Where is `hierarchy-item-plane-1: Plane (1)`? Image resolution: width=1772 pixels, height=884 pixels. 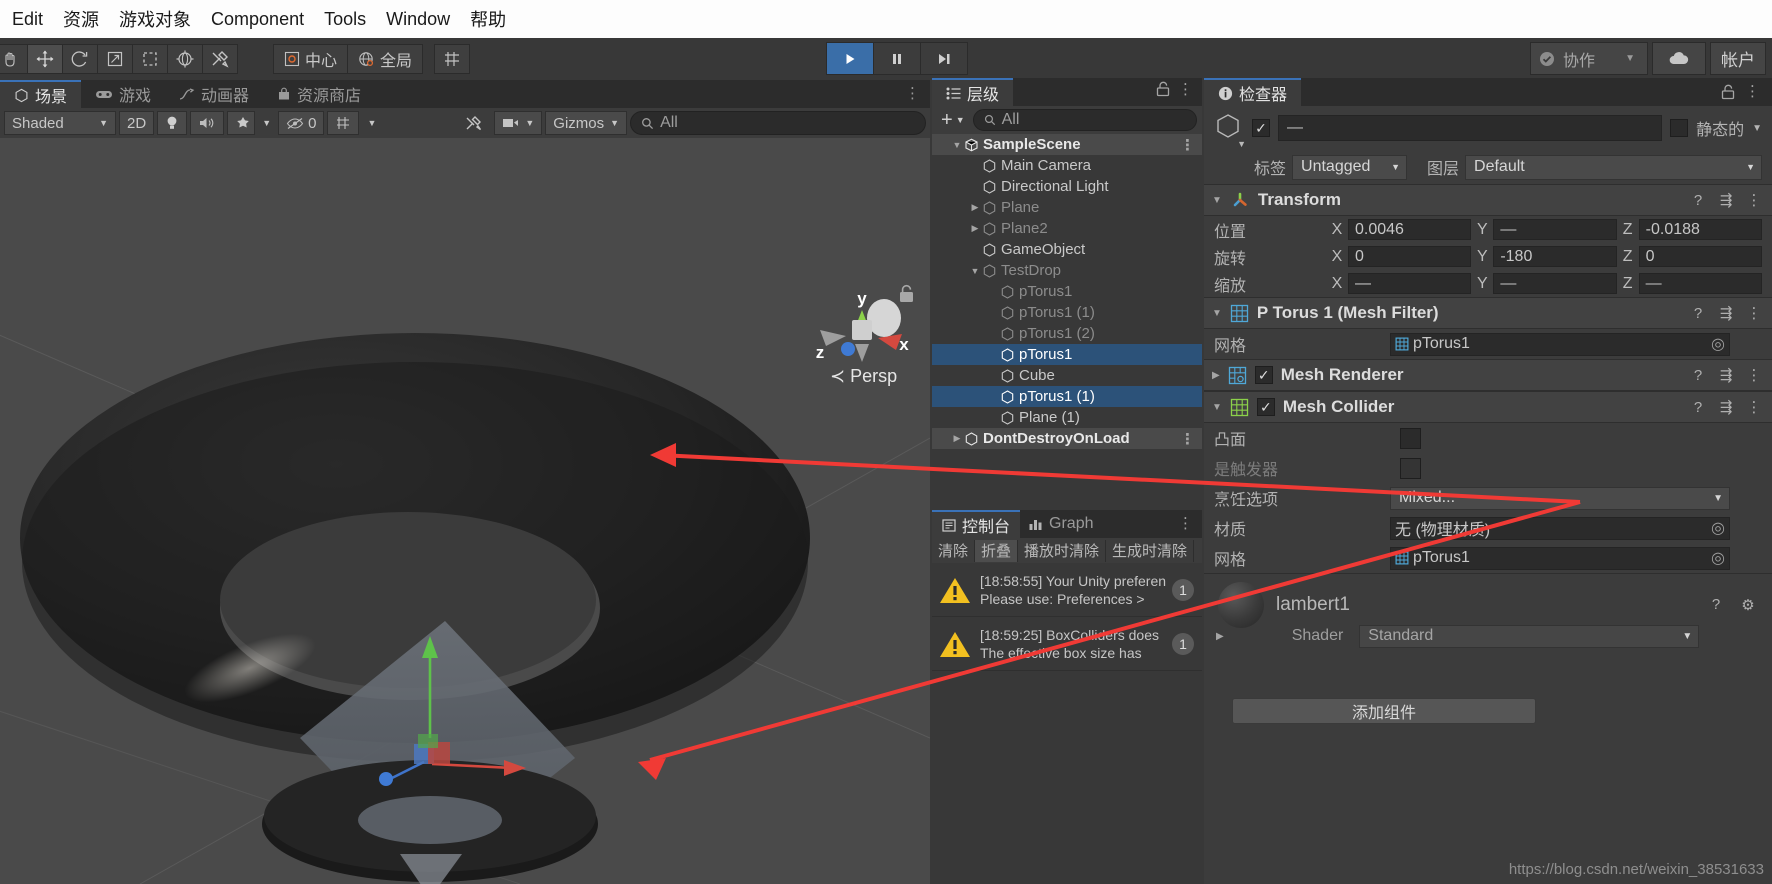
hierarchy-item-plane-1: Plane (1) is located at coordinates (1067, 417).